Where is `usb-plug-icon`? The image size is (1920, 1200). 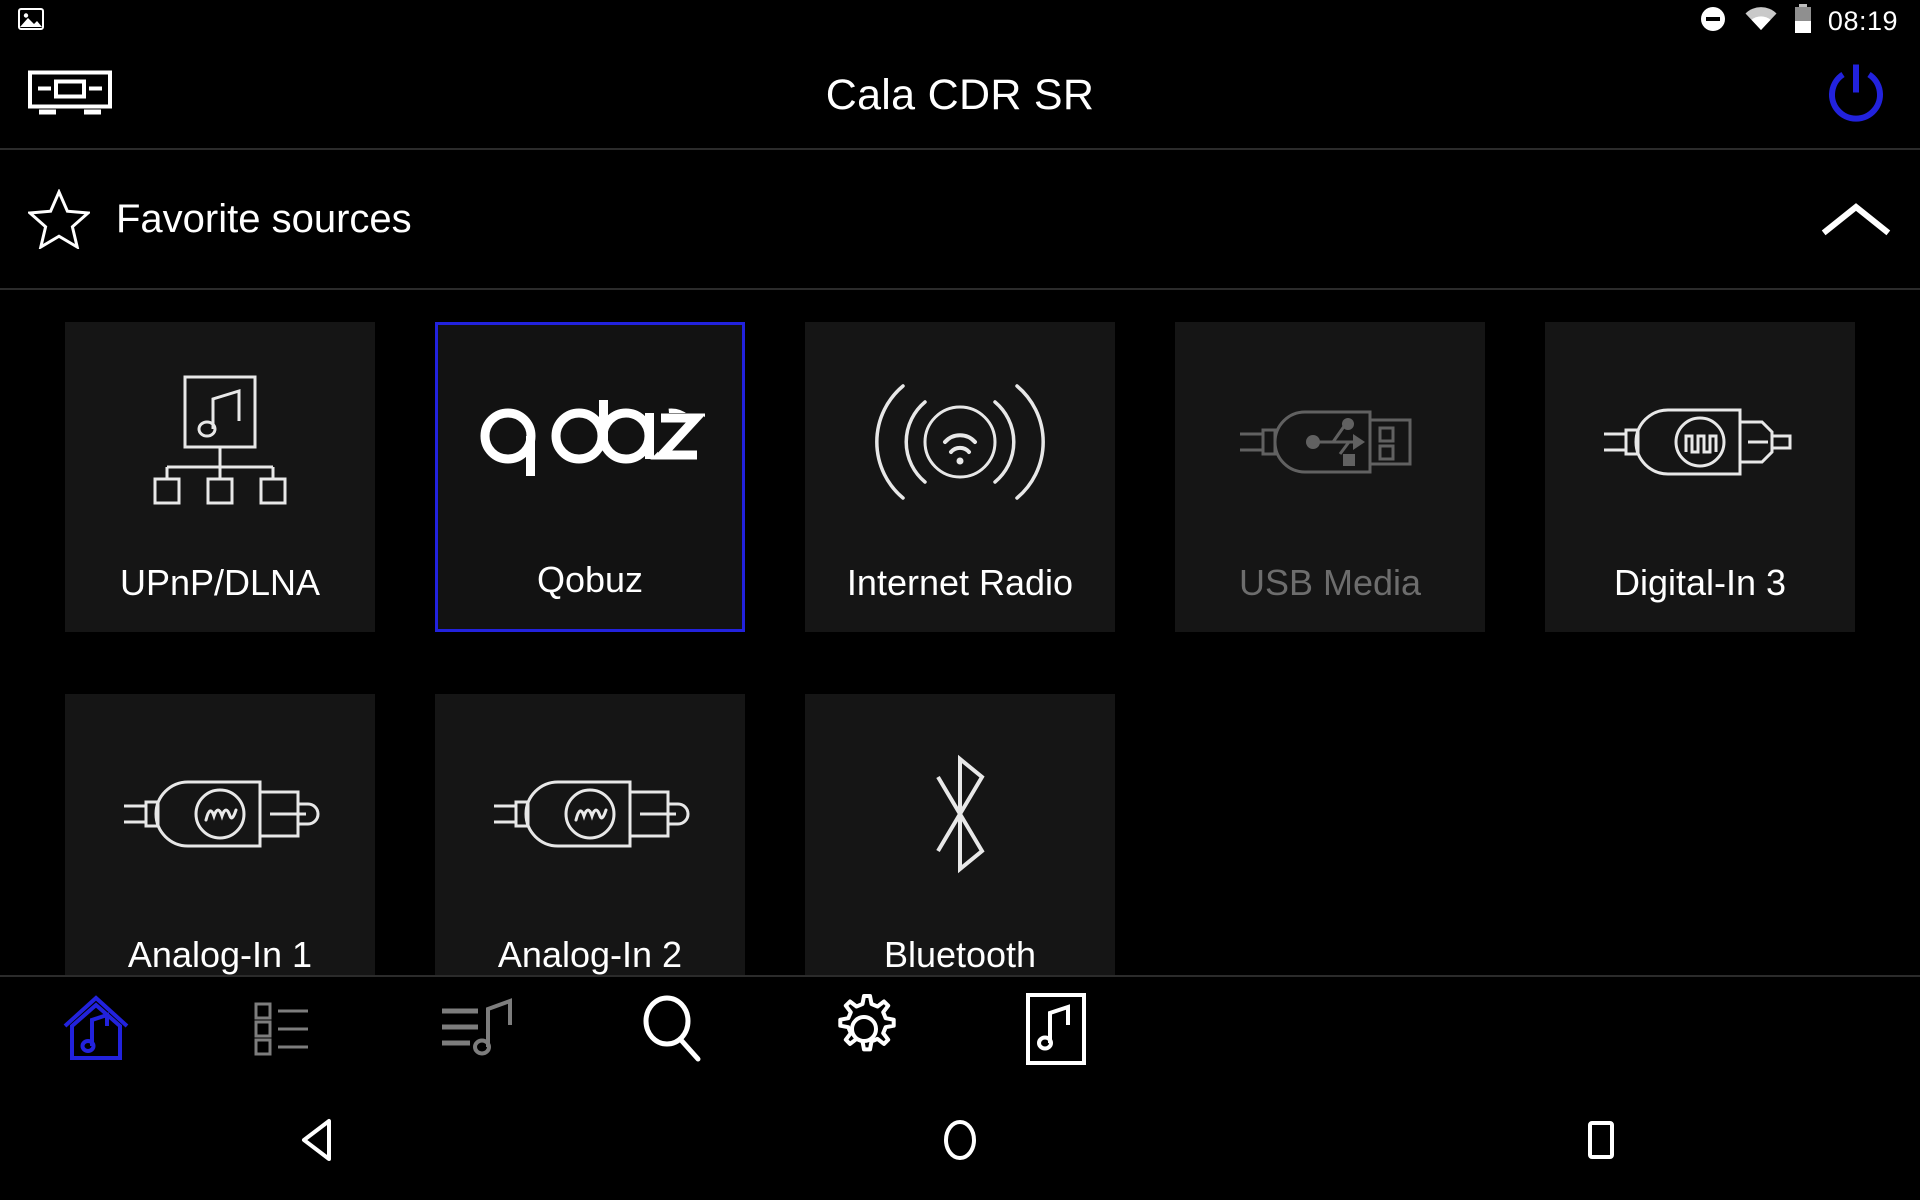
usb-plug-icon is located at coordinates (1330, 442).